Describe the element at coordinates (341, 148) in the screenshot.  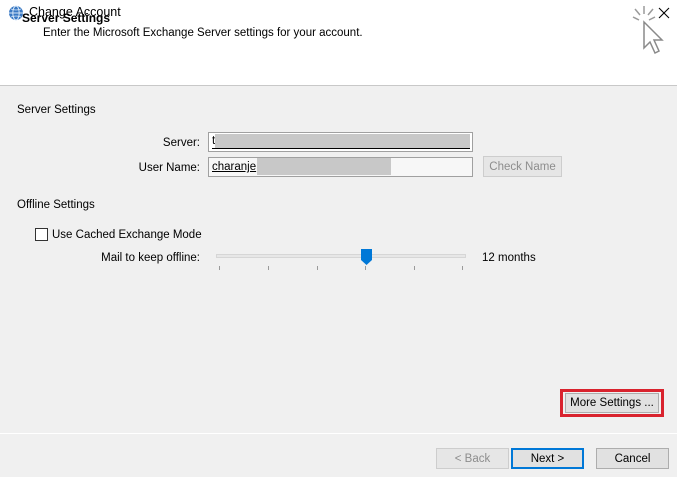
I see `server-underline` at that location.